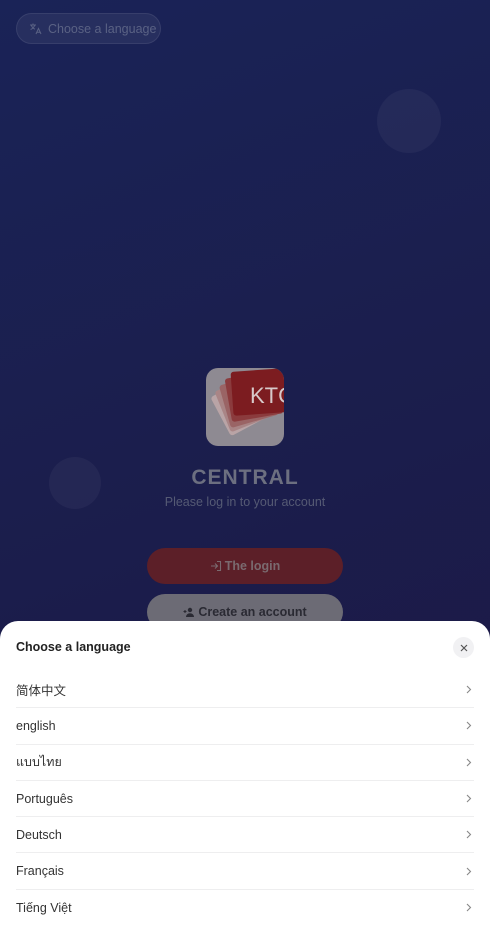 The height and width of the screenshot is (940, 490). What do you see at coordinates (252, 612) in the screenshot?
I see `create-account-label: Create an account` at bounding box center [252, 612].